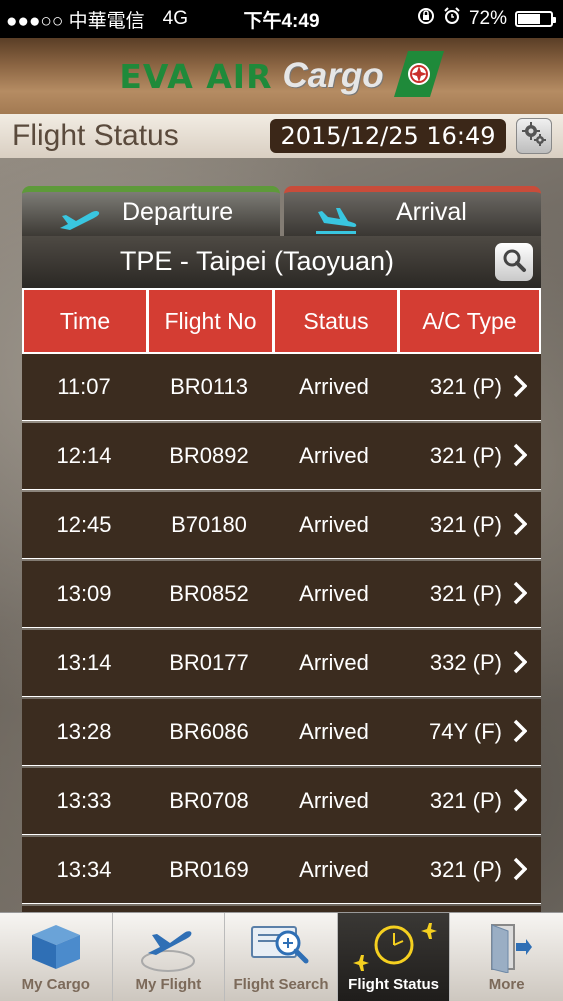 The height and width of the screenshot is (1001, 563). I want to click on cell-flight-no: BR6086, so click(209, 731).